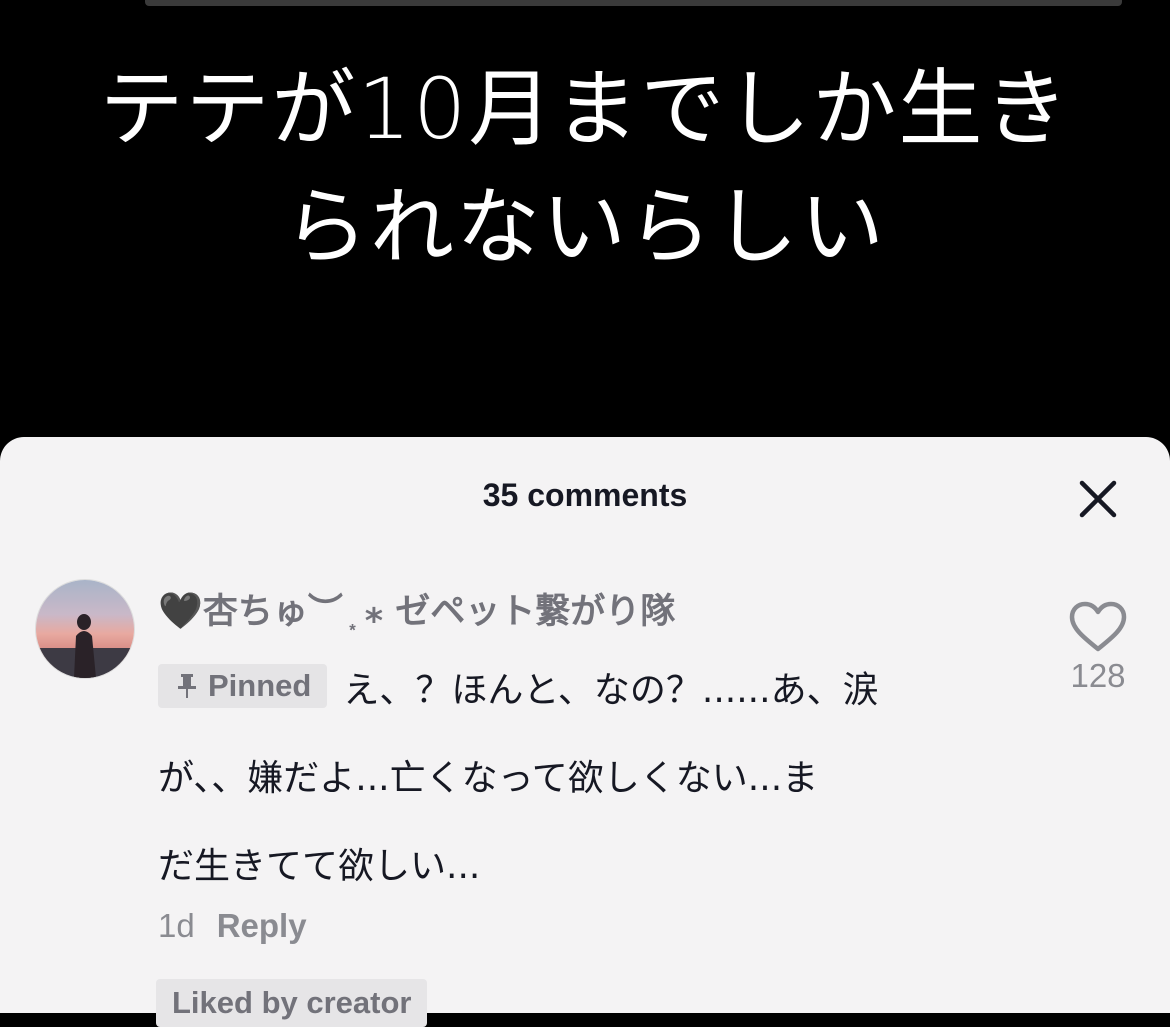  What do you see at coordinates (633, 3) in the screenshot?
I see `video-progress-bar` at bounding box center [633, 3].